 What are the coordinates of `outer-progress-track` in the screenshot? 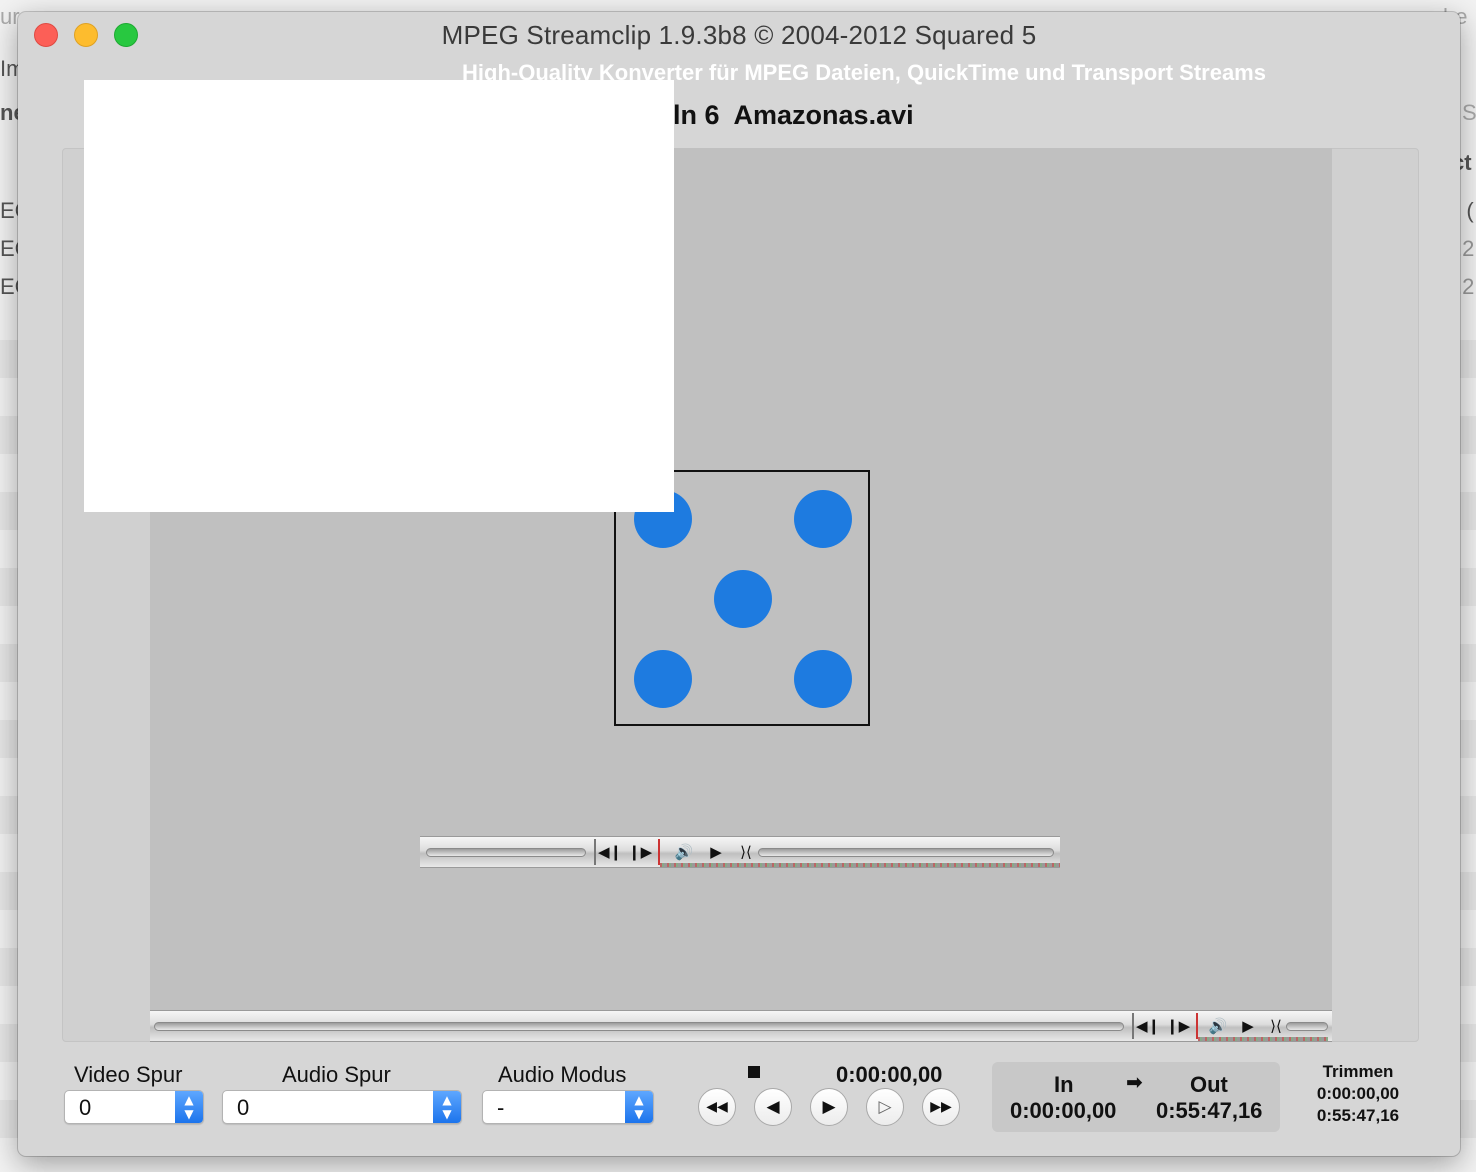 It's located at (639, 1026).